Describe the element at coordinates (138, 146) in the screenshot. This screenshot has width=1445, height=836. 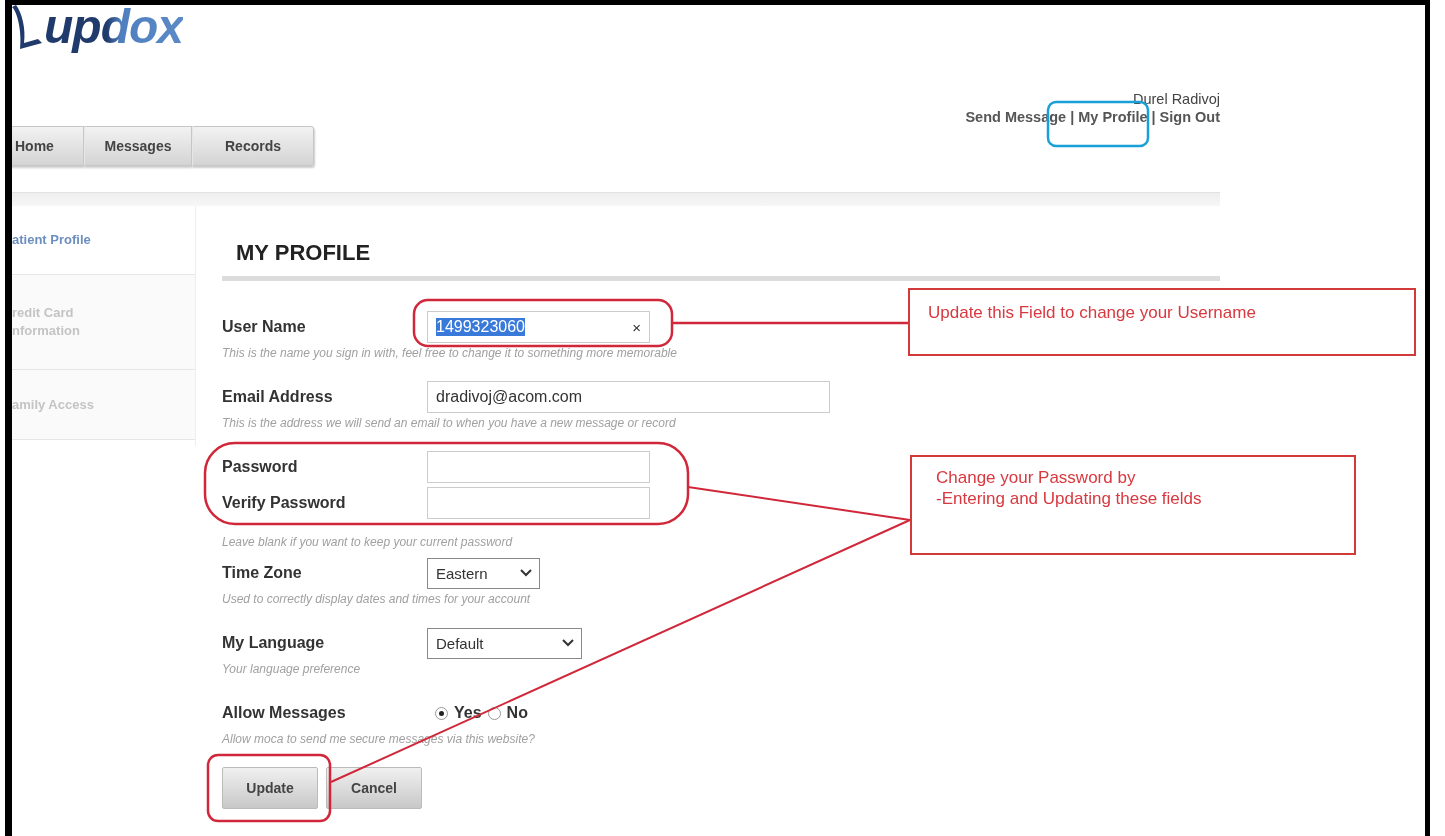
I see `nav-tab: Messages` at that location.